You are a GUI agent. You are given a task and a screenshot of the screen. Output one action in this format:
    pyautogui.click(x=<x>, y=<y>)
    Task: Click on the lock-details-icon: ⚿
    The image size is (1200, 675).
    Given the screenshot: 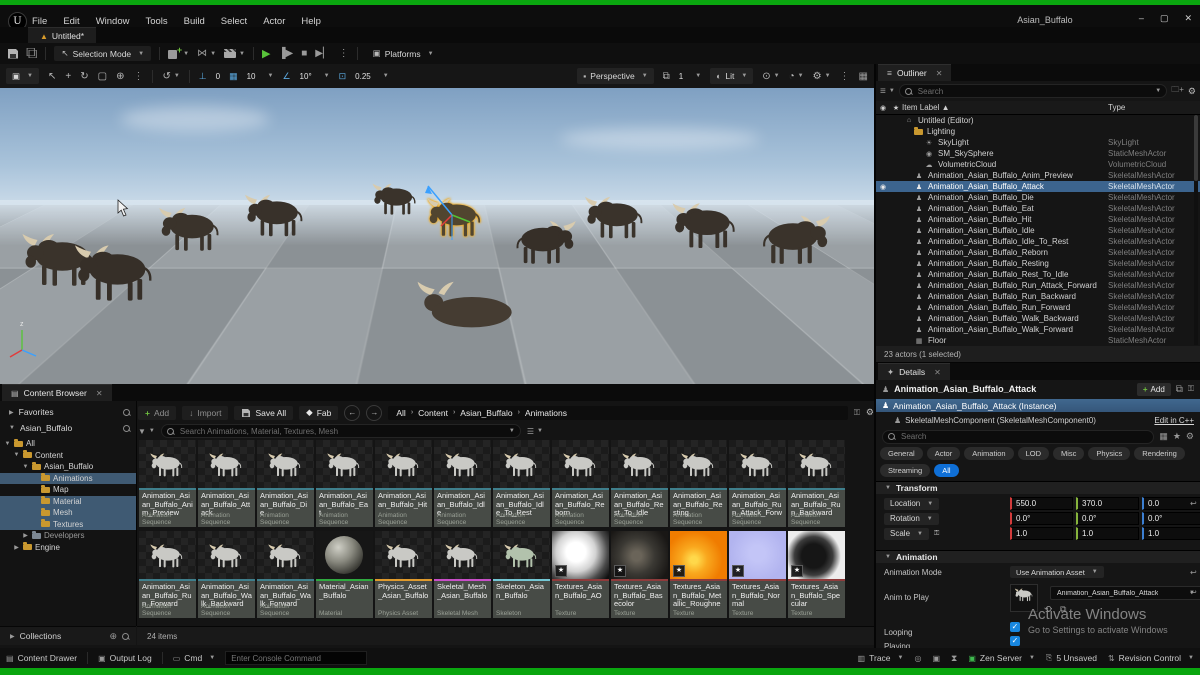 What is the action you would take?
    pyautogui.click(x=1191, y=389)
    